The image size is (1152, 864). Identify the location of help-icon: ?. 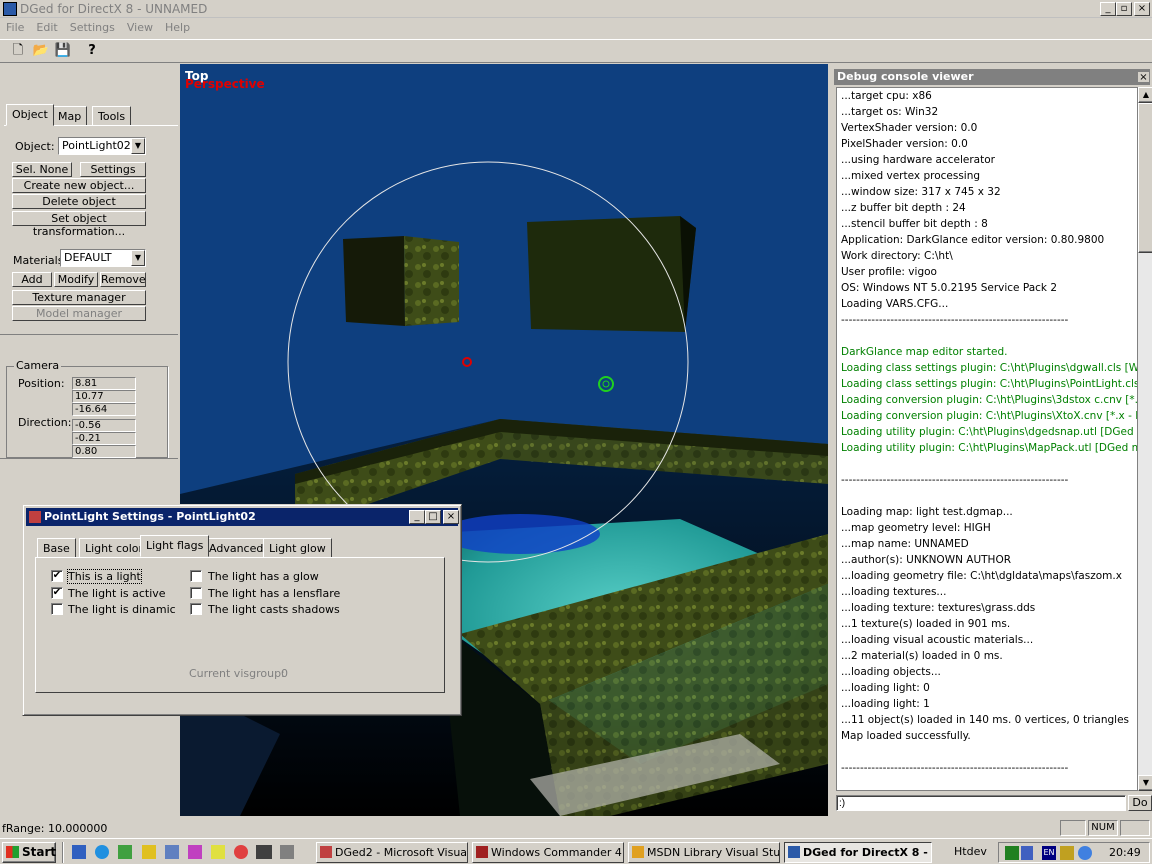
(92, 51).